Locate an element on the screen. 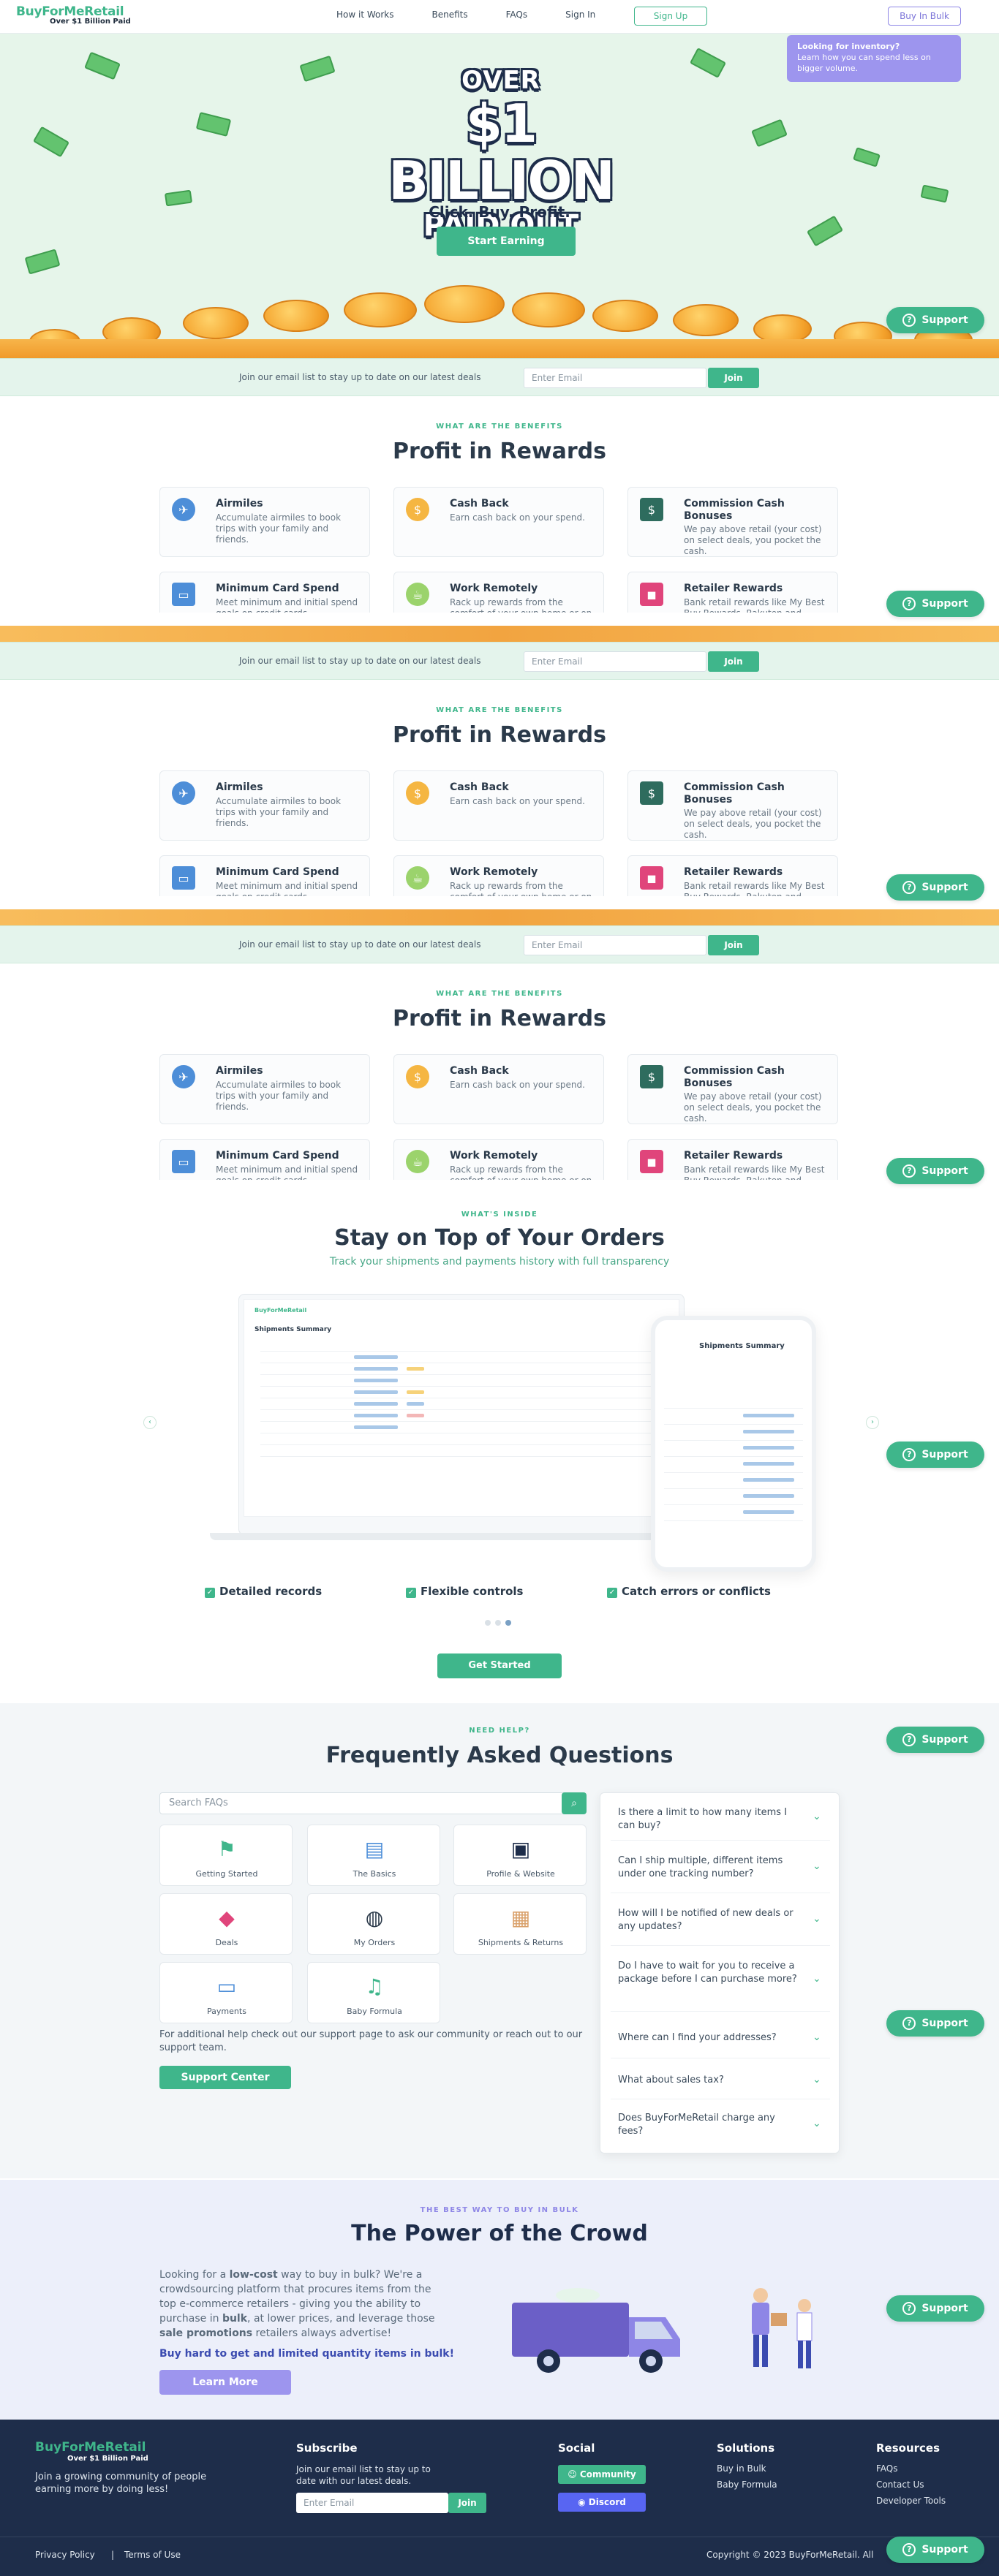 This screenshot has height=2576, width=999. carousel-next-button: › is located at coordinates (872, 1422).